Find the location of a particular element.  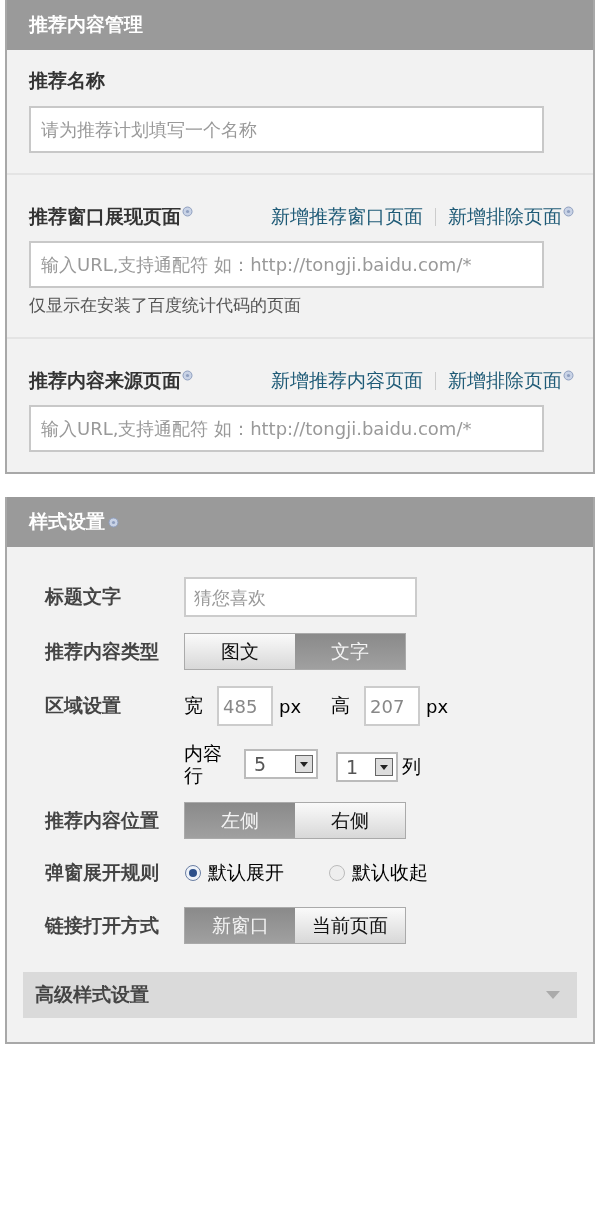

setting-label: 区域设置 is located at coordinates (83, 705).